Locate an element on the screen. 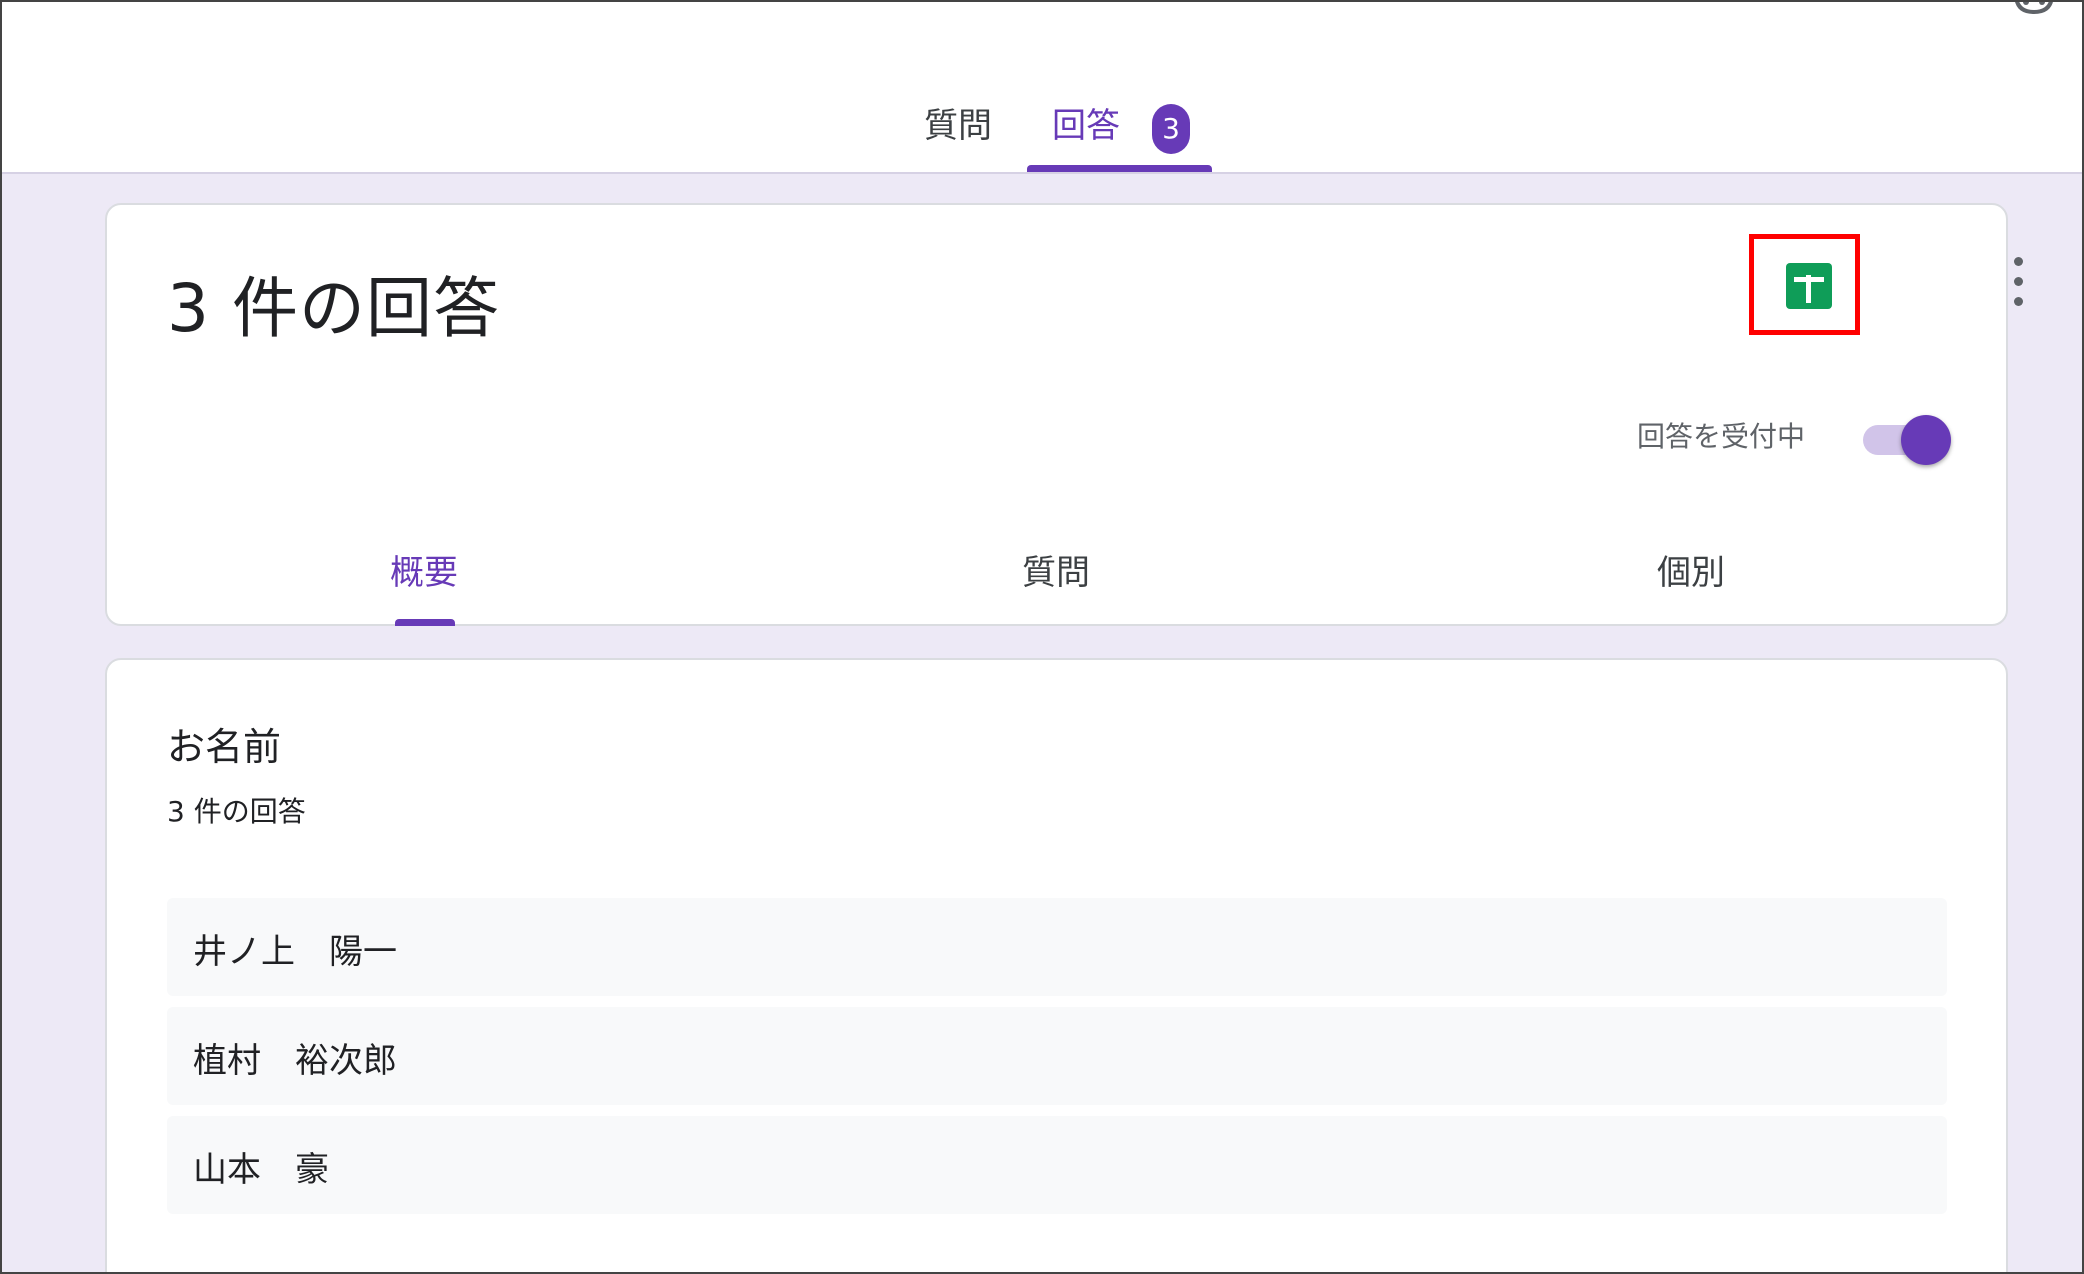  answer-row: 植村 裕次郎 is located at coordinates (1057, 1056).